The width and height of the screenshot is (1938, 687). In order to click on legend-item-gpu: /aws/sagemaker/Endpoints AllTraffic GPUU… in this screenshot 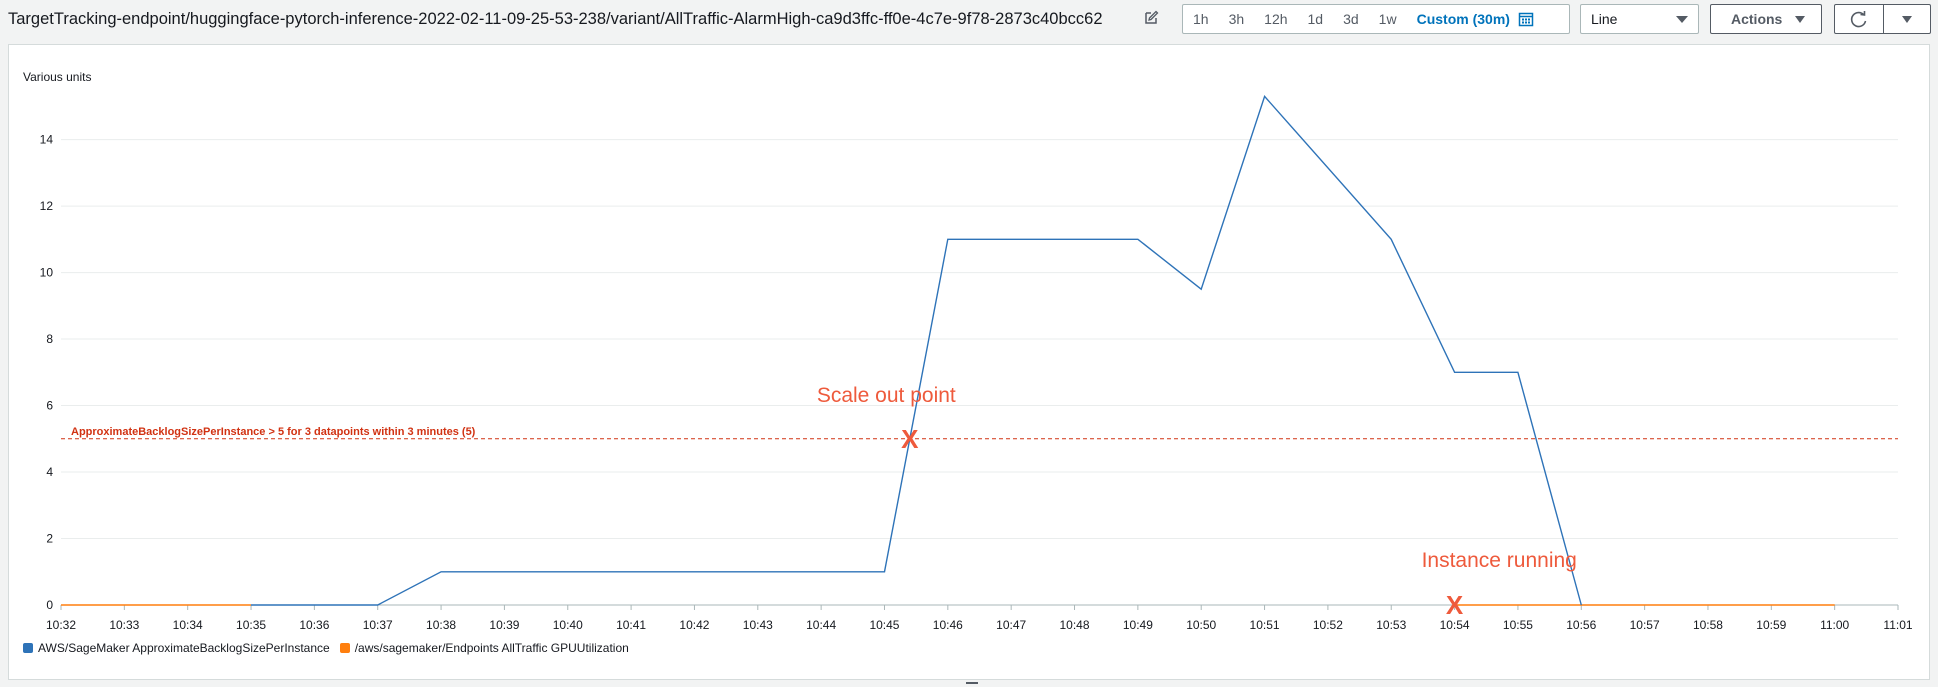, I will do `click(484, 648)`.